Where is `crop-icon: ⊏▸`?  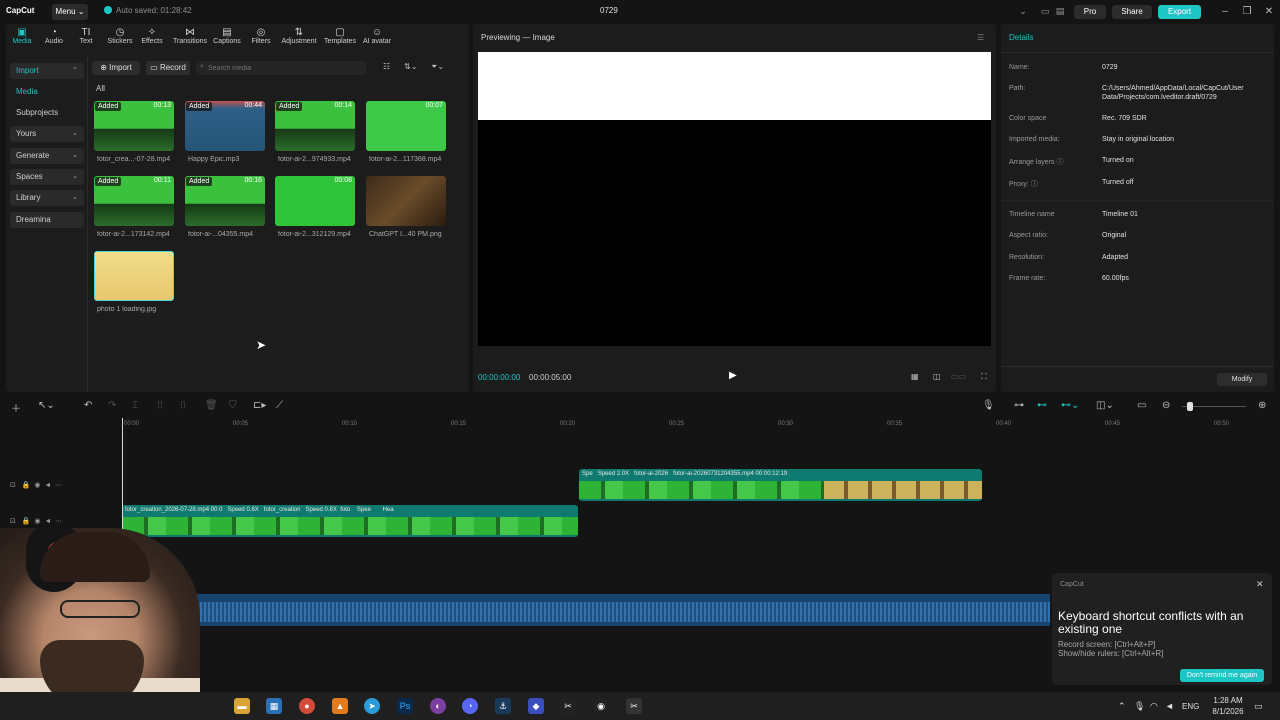 crop-icon: ⊏▸ is located at coordinates (259, 405).